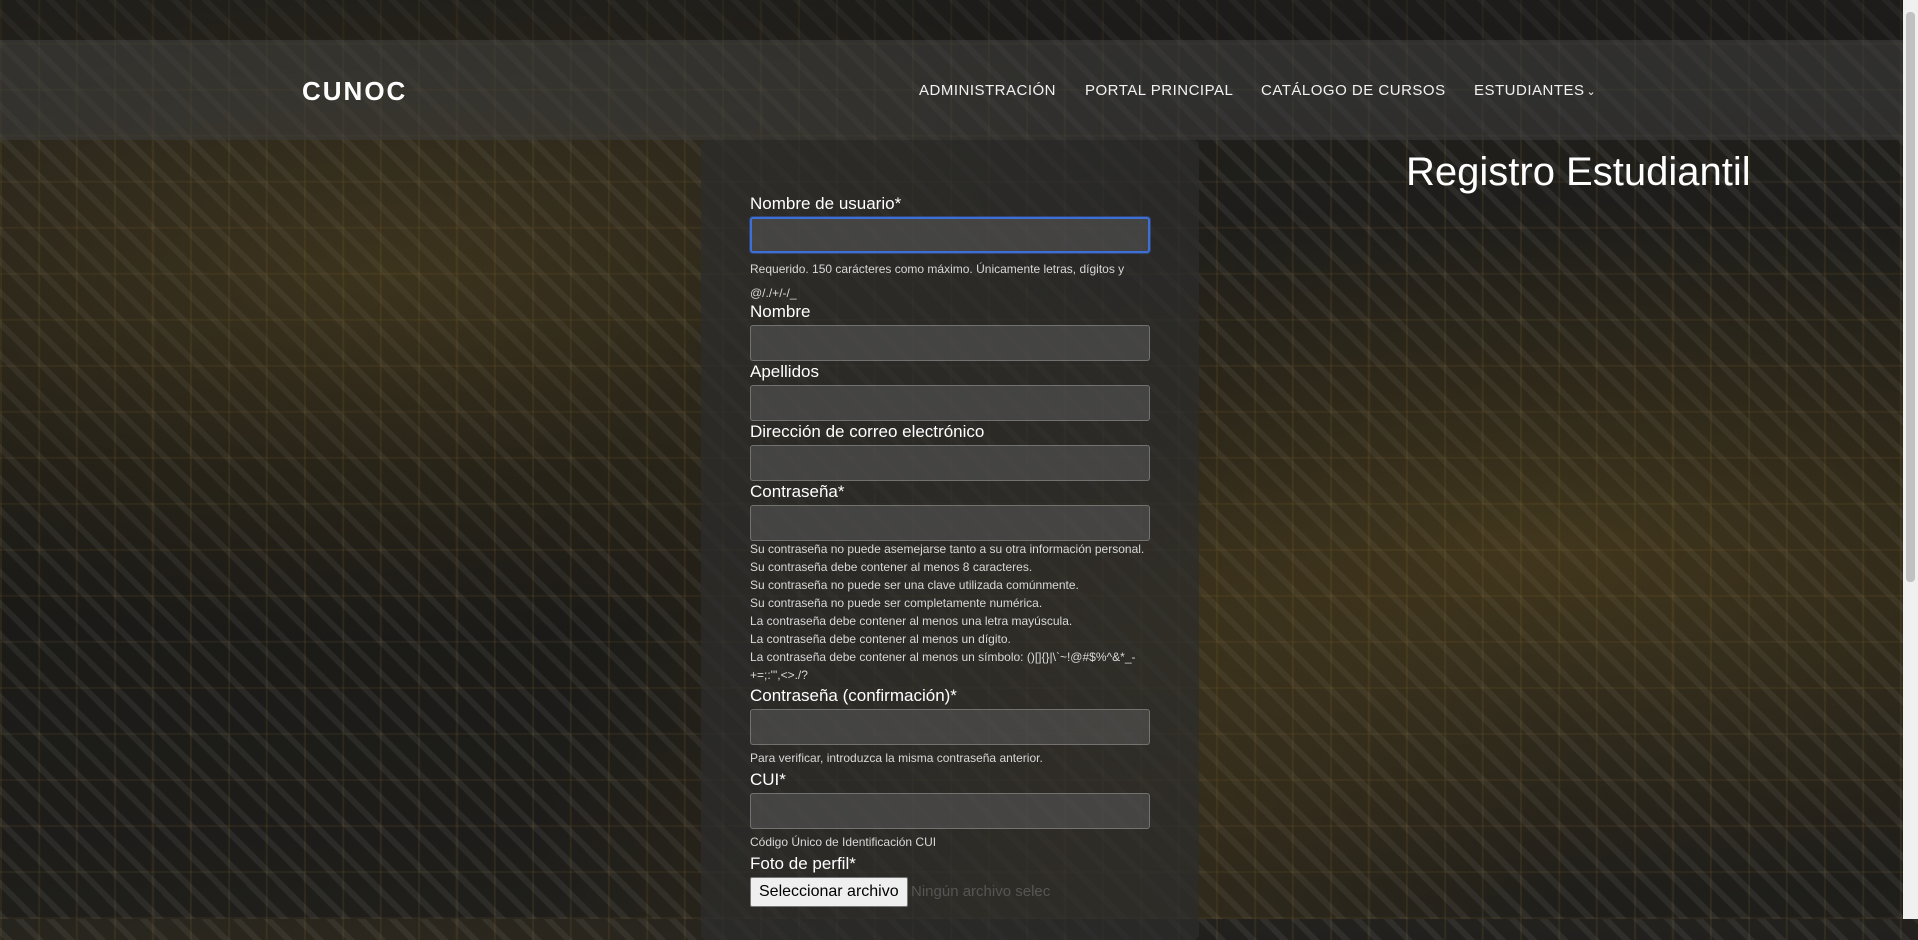 This screenshot has height=940, width=1918. What do you see at coordinates (950, 523) in the screenshot?
I see `password-input` at bounding box center [950, 523].